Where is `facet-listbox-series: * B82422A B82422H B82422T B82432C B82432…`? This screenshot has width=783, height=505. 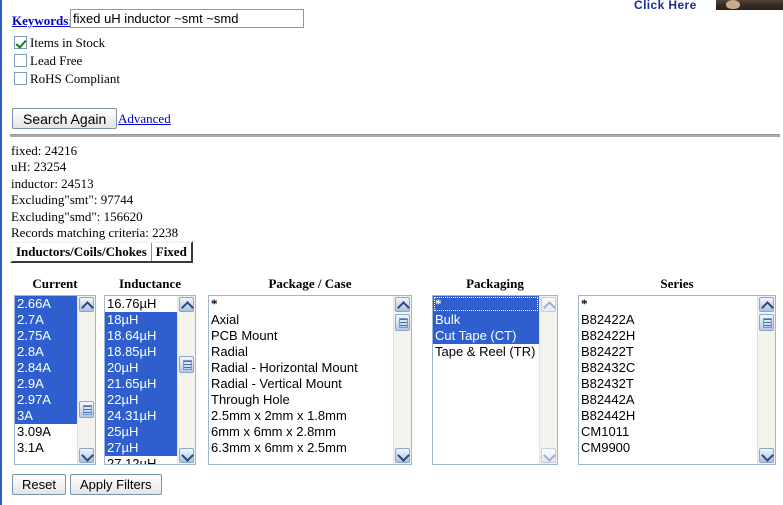 facet-listbox-series: * B82422A B82422H B82422T B82432C B82432… is located at coordinates (677, 380).